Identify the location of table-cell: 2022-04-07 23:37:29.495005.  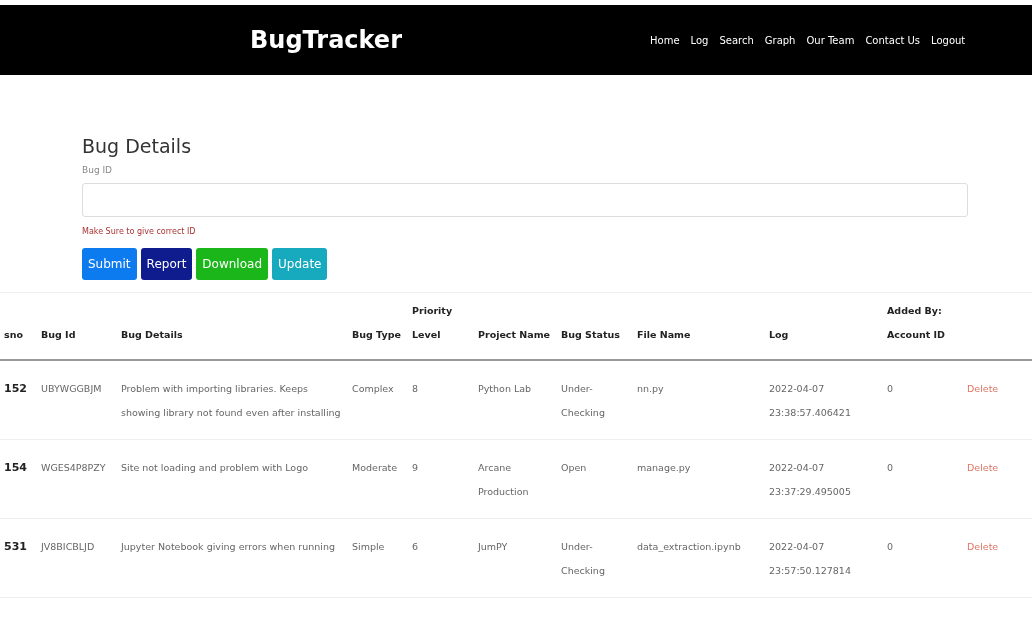
(824, 479).